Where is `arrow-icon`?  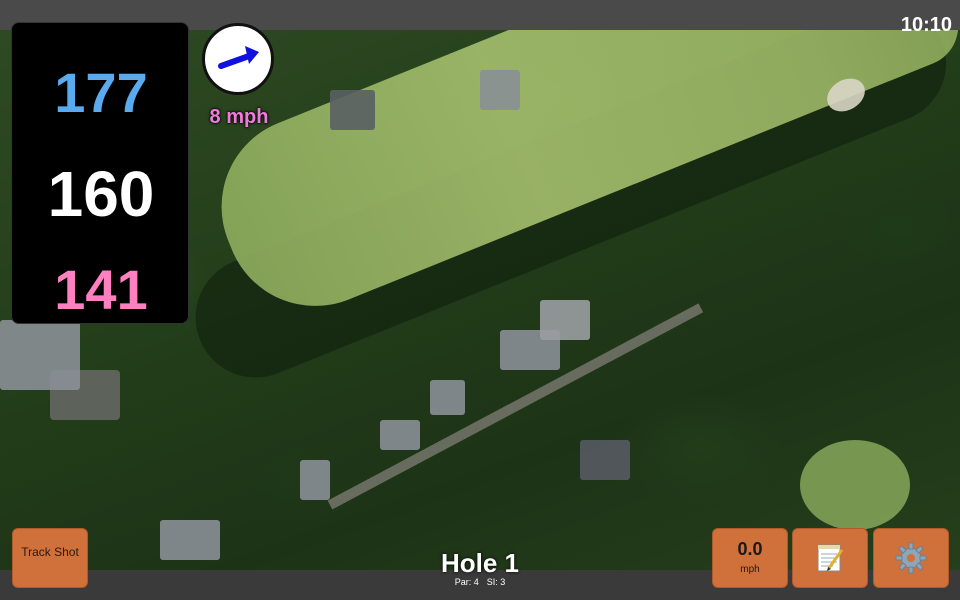
arrow-icon is located at coordinates (238, 57).